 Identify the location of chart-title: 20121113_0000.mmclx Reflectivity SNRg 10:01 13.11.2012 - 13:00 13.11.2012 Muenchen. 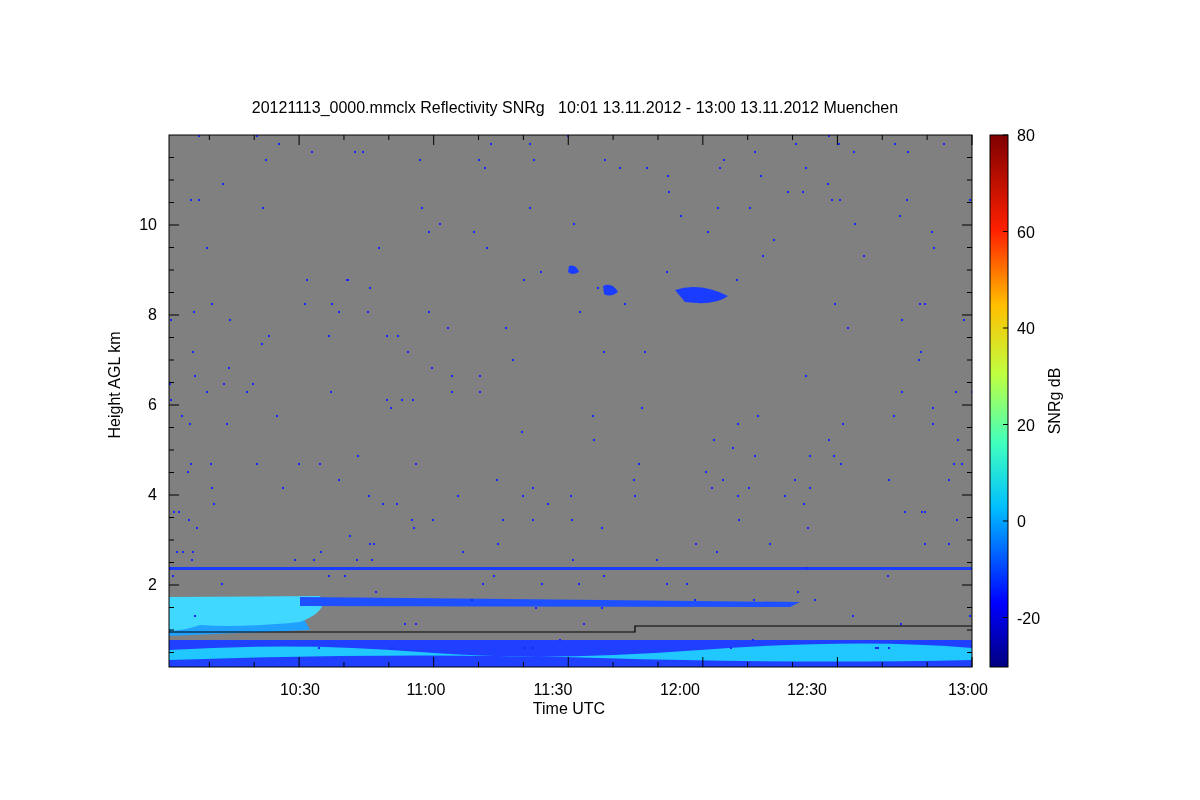
(575, 107).